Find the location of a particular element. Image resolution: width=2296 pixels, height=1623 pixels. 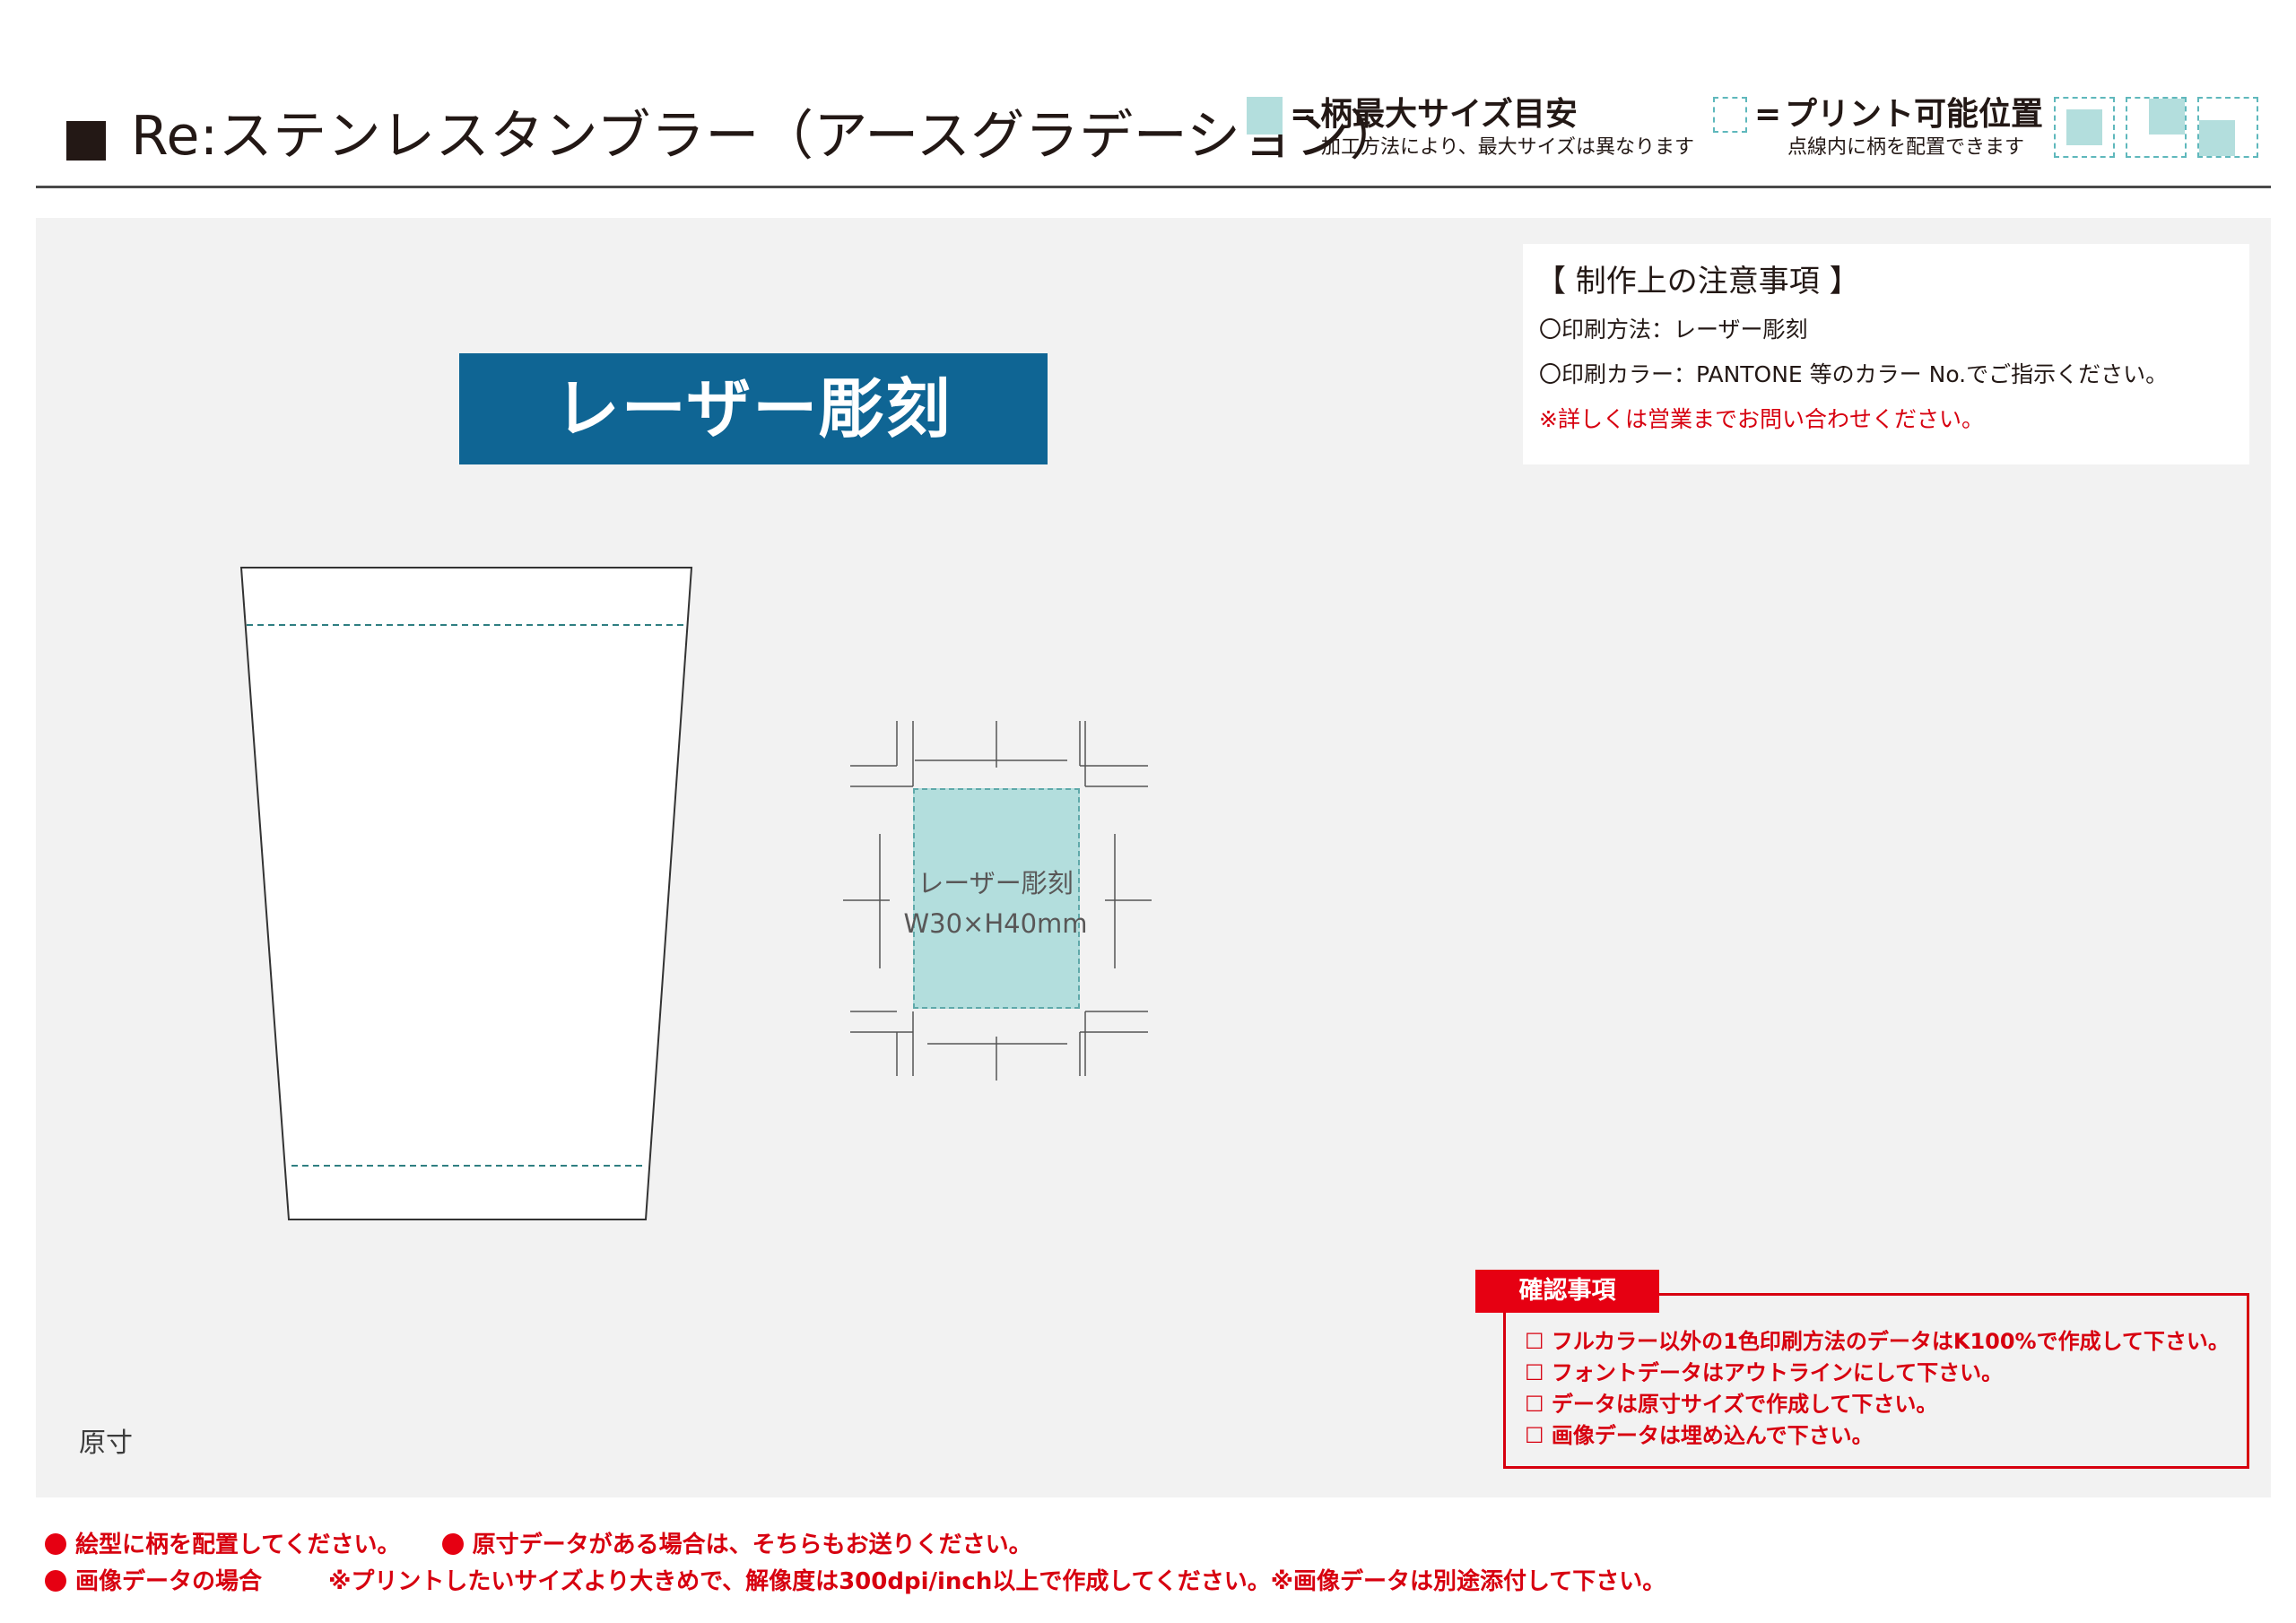

confirm-item: ☐ 画像データは埋め込んで下さい。 is located at coordinates (1699, 1435).